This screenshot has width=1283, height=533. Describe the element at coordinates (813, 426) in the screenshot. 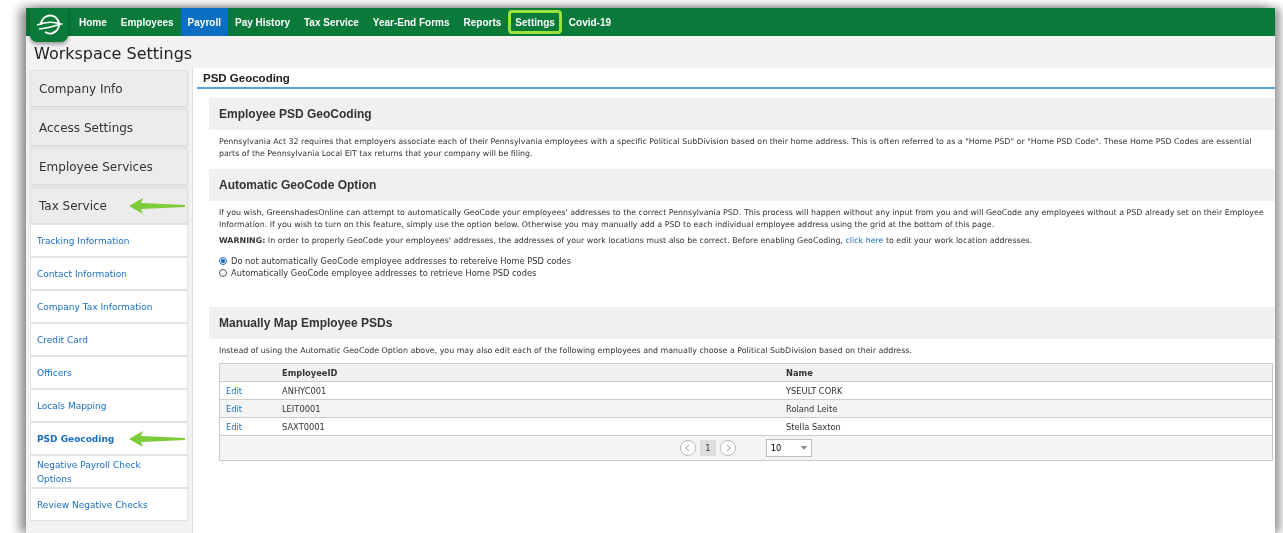

I see `table-cell-text: Stella Saxton` at that location.